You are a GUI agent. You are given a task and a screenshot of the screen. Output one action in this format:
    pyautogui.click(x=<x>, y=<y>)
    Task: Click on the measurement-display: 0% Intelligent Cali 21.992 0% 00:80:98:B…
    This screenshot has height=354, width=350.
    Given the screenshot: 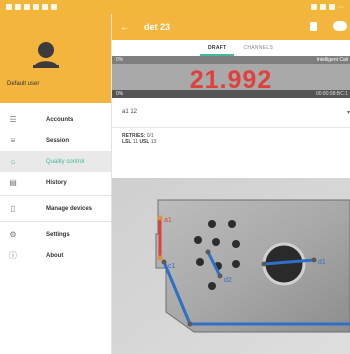 What is the action you would take?
    pyautogui.click(x=231, y=77)
    